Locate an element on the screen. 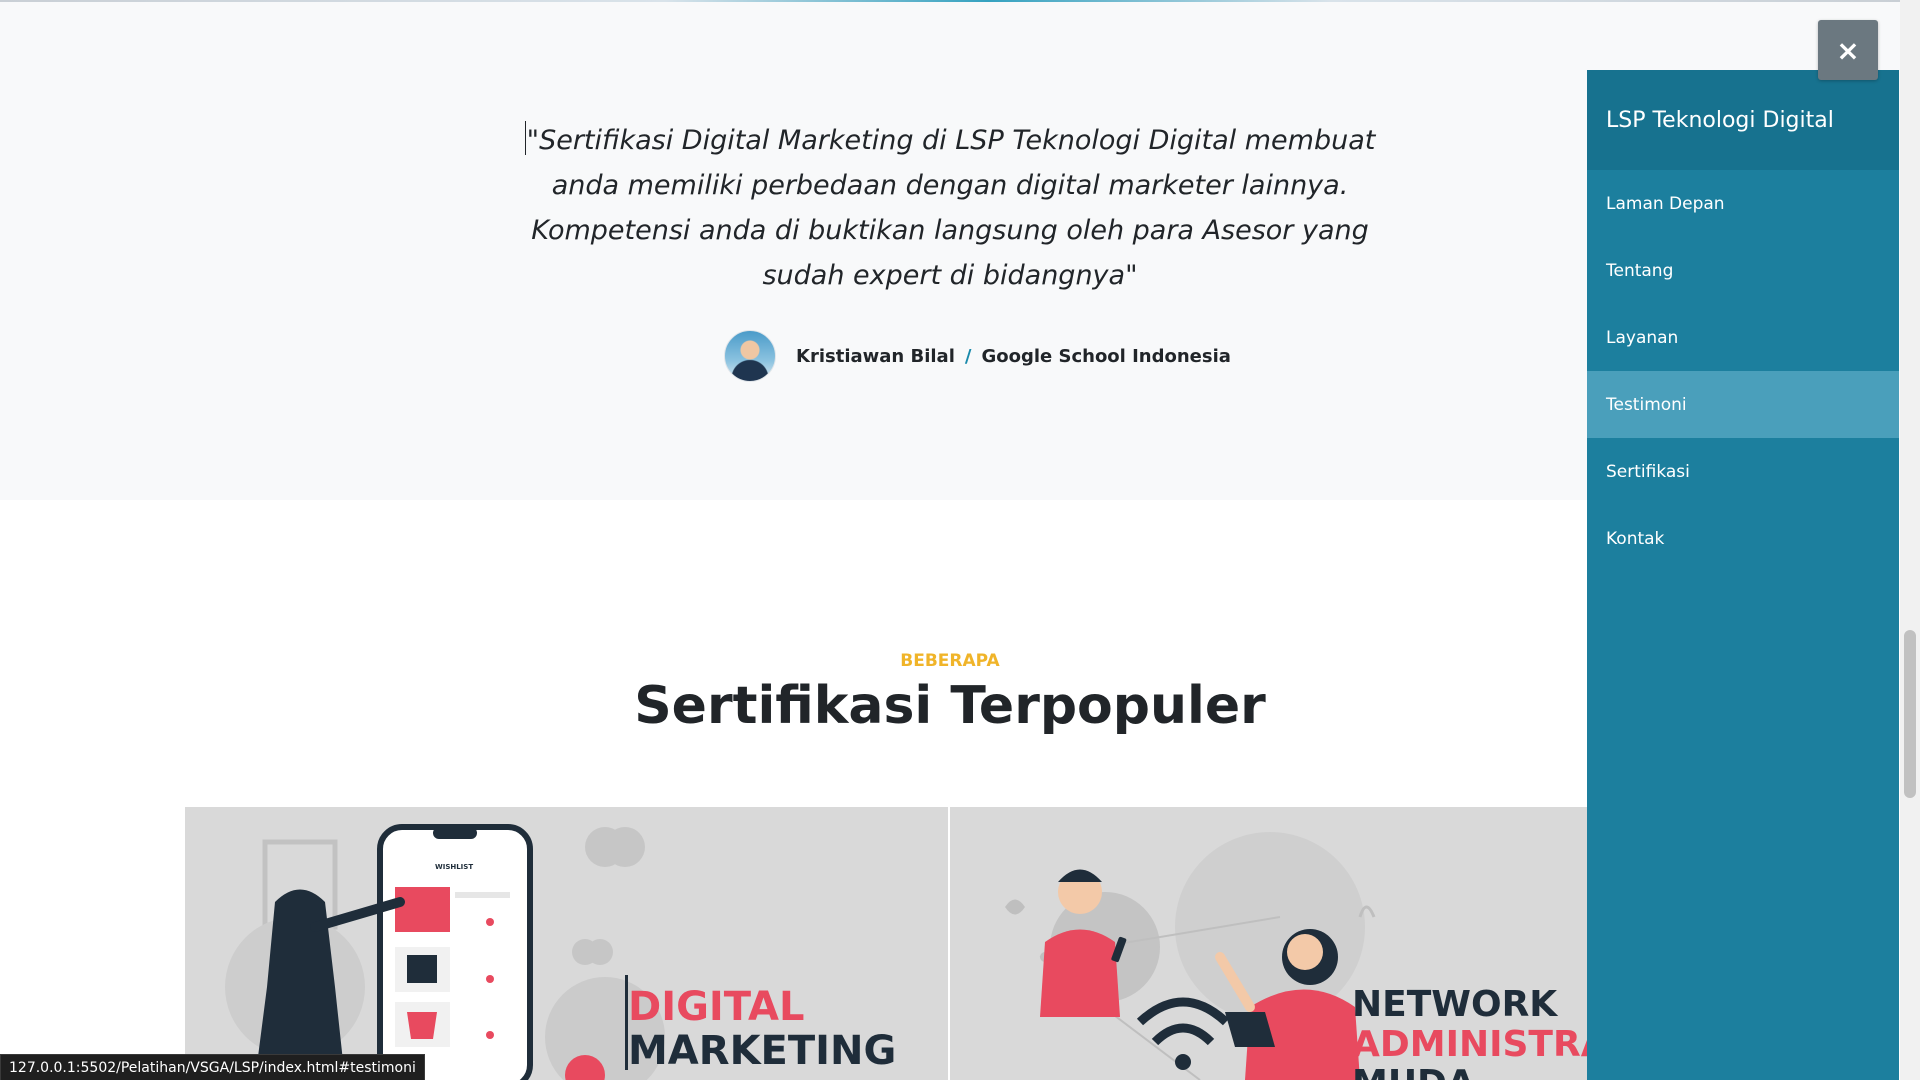 This screenshot has height=1080, width=1920. close-menu-button: × is located at coordinates (1848, 50).